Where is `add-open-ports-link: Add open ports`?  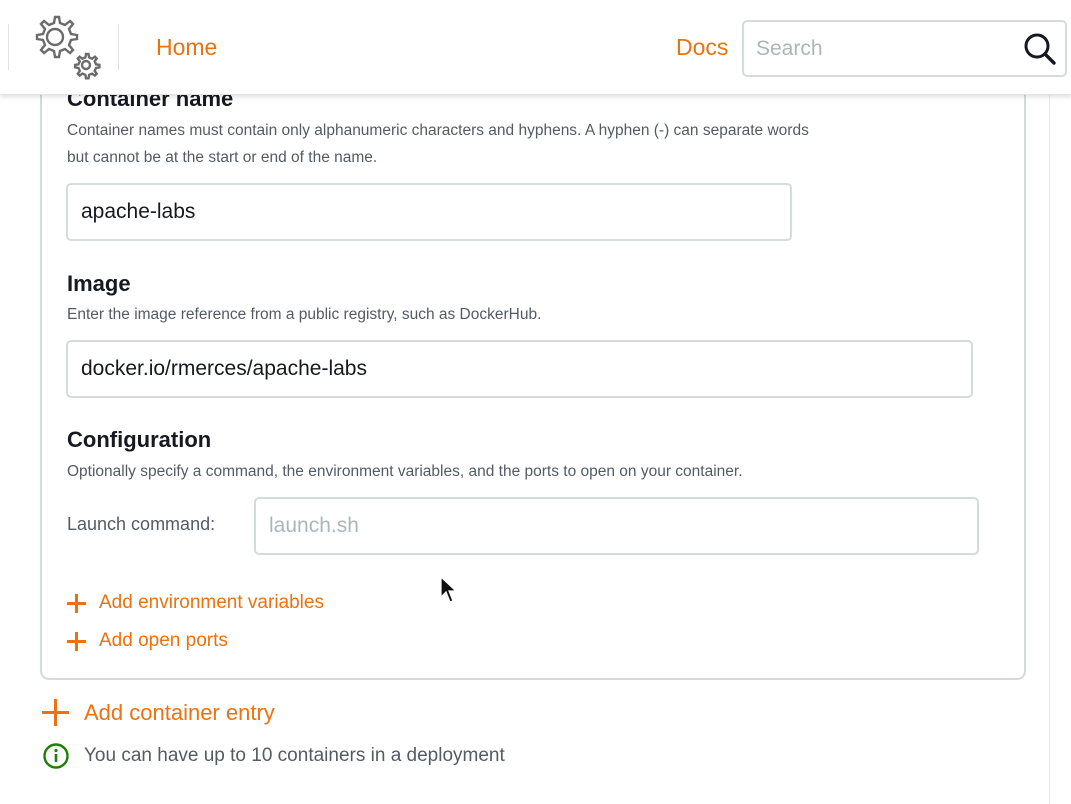
add-open-ports-link: Add open ports is located at coordinates (147, 641).